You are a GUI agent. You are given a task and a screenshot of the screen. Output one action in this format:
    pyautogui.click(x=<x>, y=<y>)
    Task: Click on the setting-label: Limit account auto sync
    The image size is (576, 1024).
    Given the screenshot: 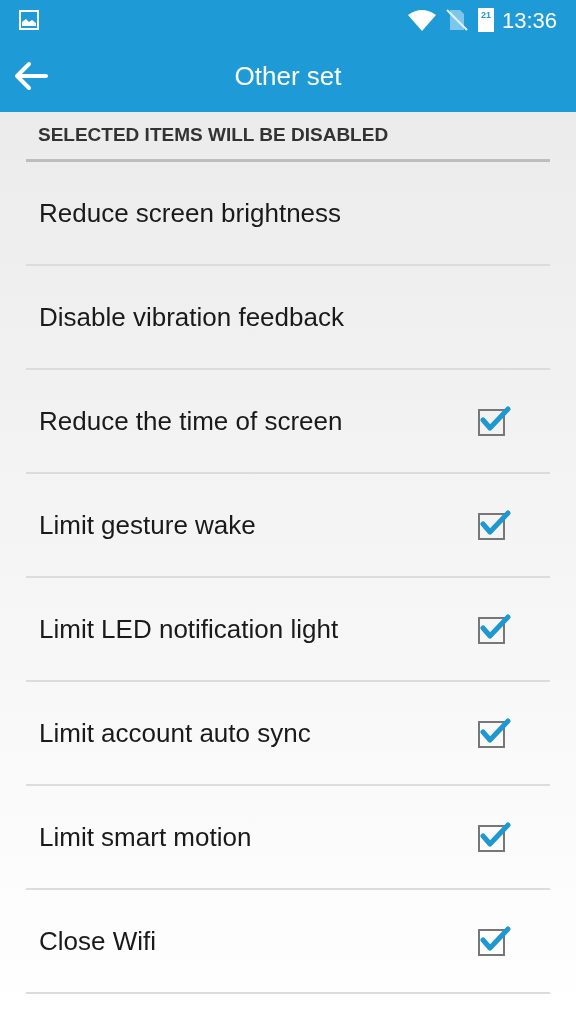 What is the action you would take?
    pyautogui.click(x=175, y=733)
    